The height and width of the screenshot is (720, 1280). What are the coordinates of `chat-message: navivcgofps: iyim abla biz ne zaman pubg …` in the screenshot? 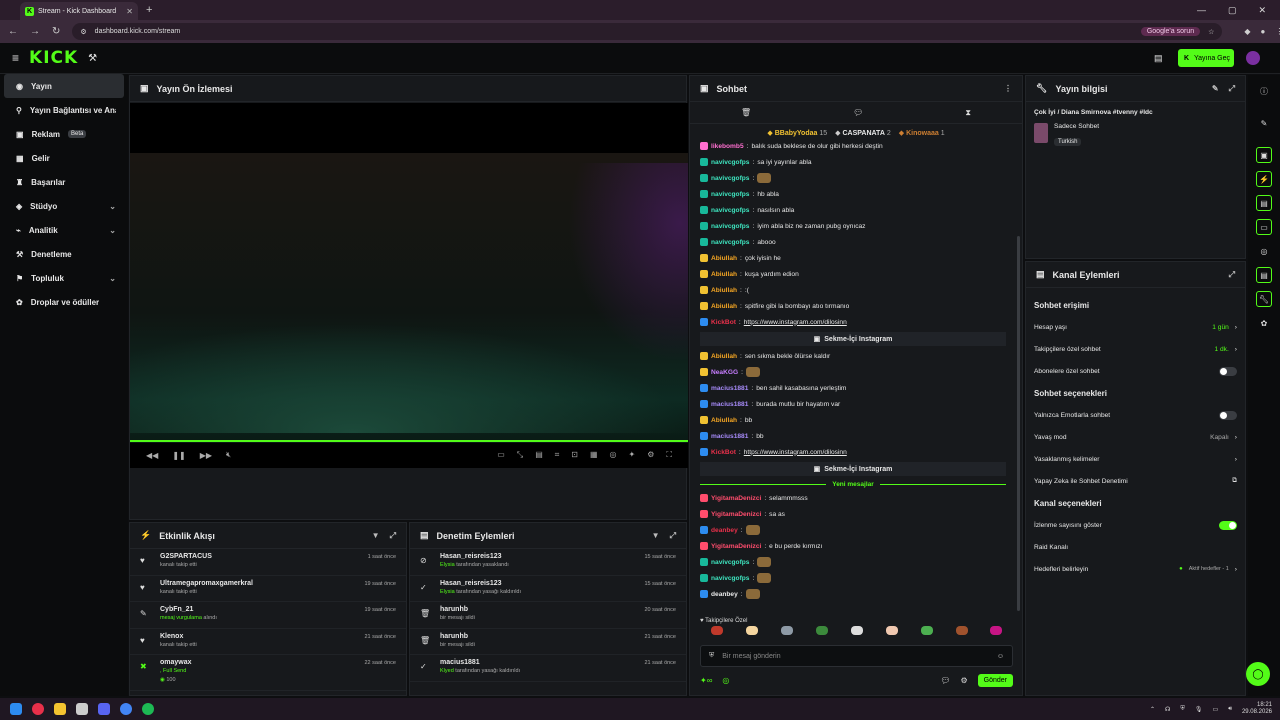 It's located at (853, 226).